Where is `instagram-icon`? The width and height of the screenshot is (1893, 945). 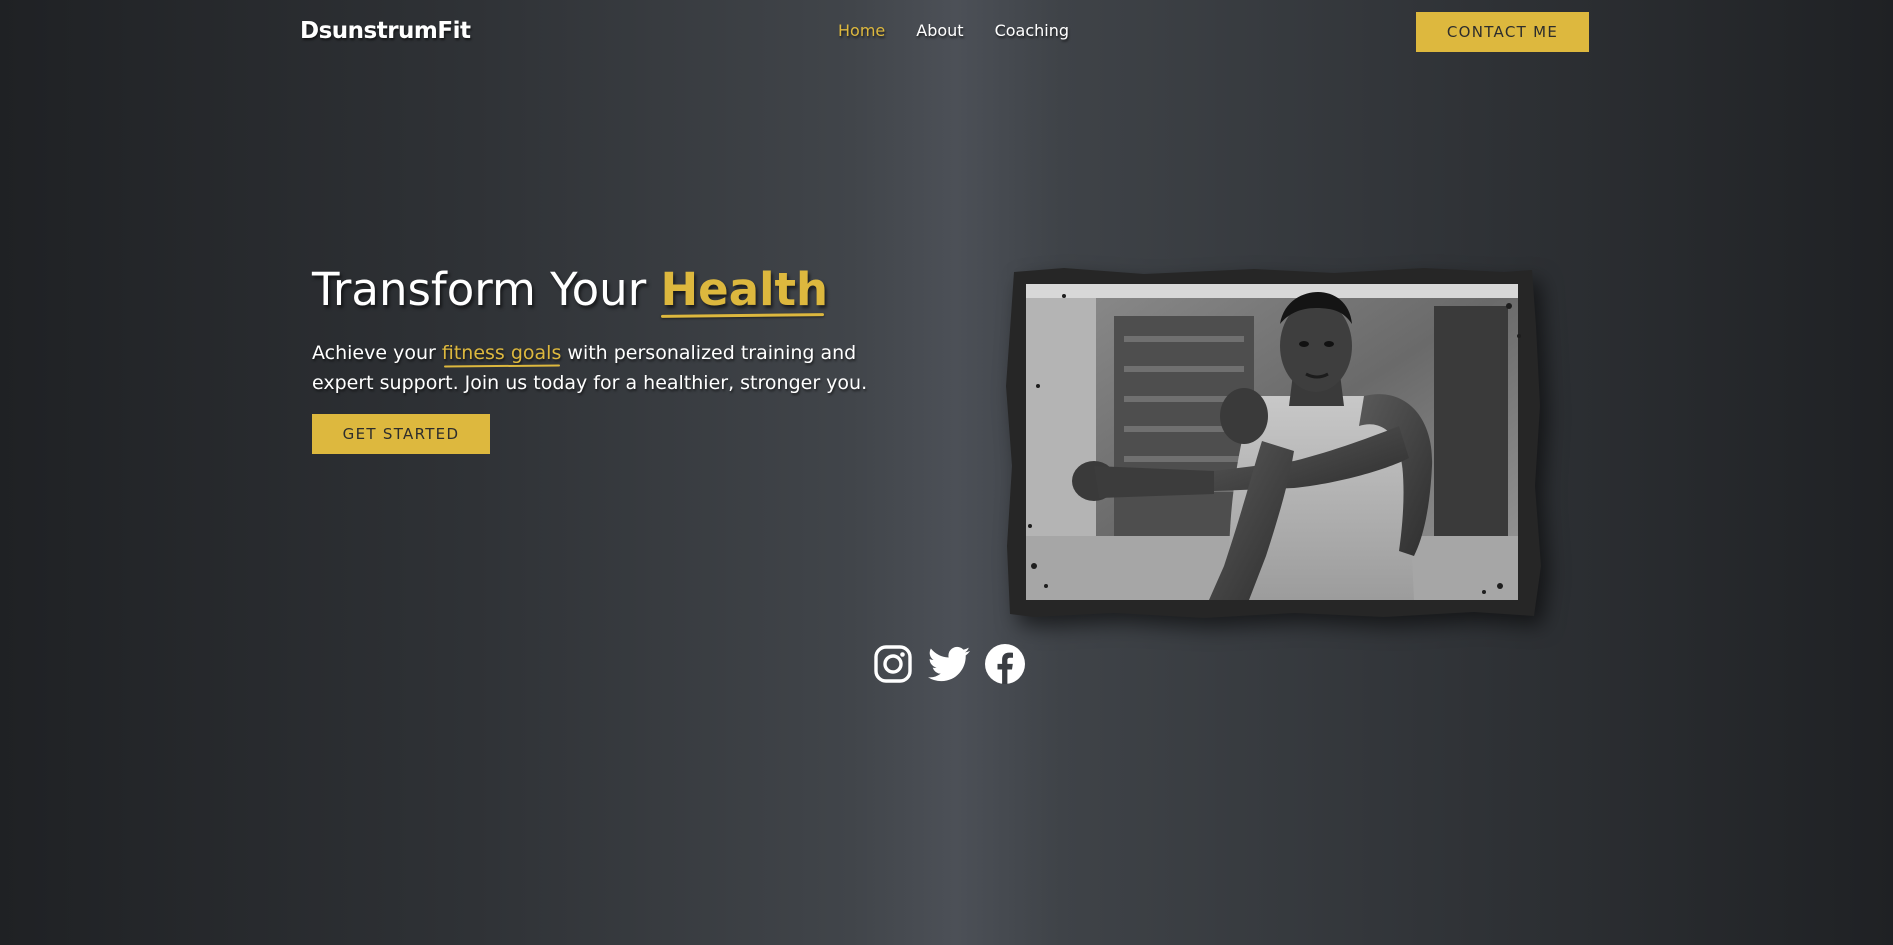 instagram-icon is located at coordinates (893, 664).